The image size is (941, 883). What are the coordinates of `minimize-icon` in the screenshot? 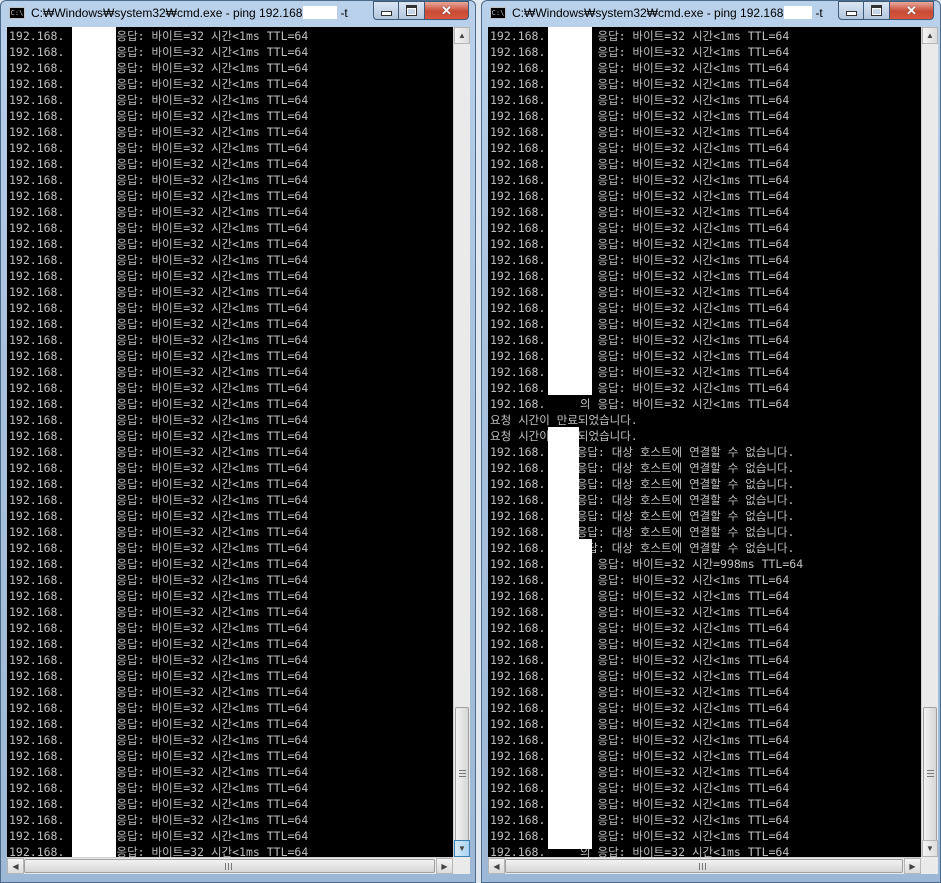 It's located at (851, 13).